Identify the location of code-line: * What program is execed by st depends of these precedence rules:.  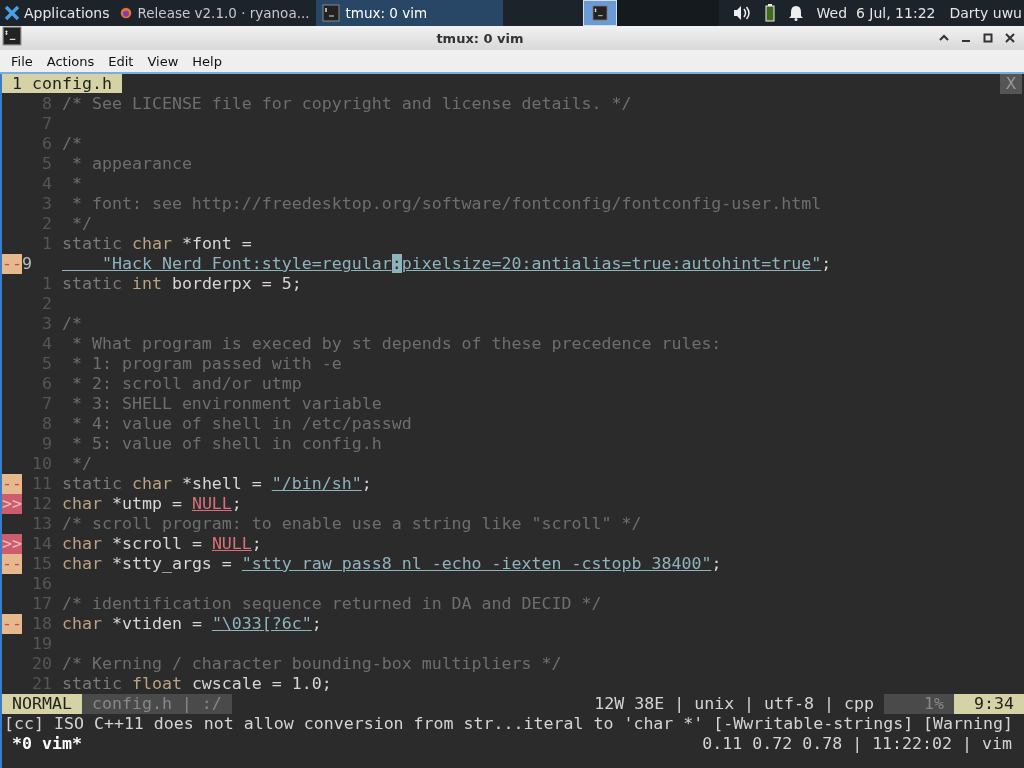
(396, 344).